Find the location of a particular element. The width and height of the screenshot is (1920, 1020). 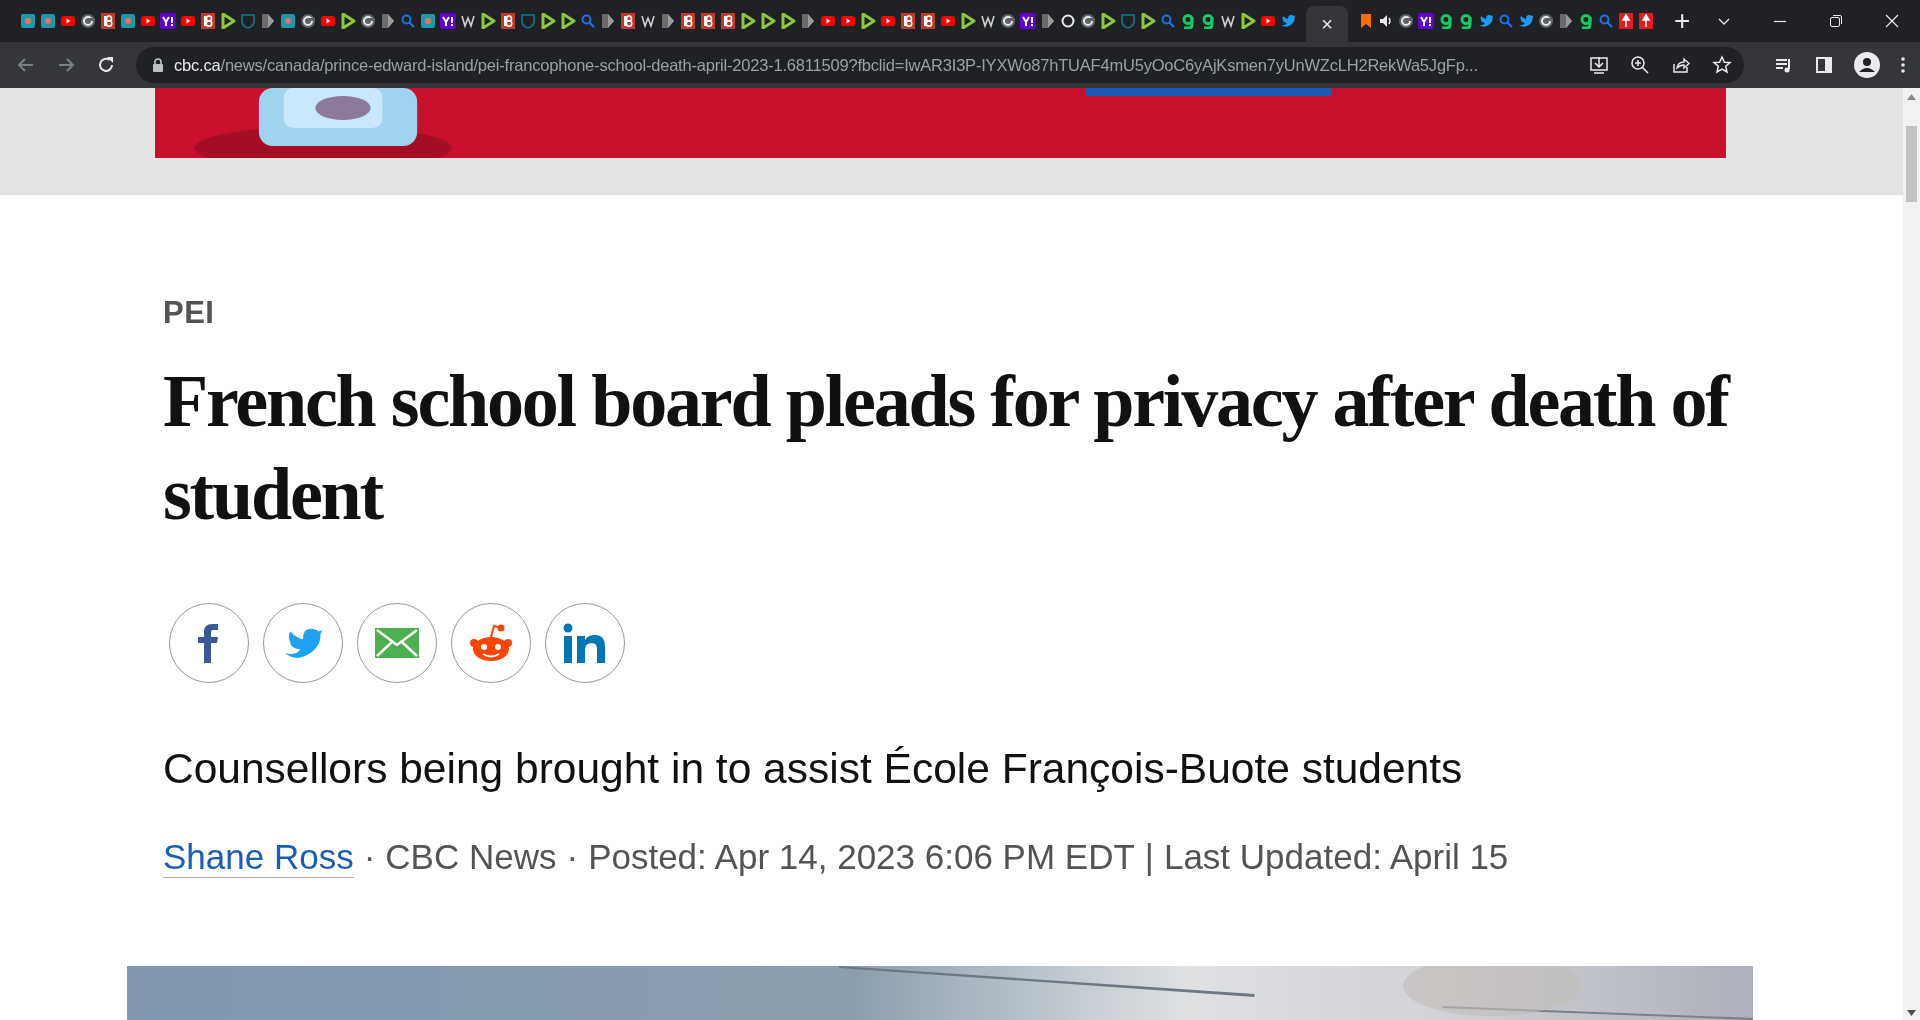

reload-icon is located at coordinates (106, 65).